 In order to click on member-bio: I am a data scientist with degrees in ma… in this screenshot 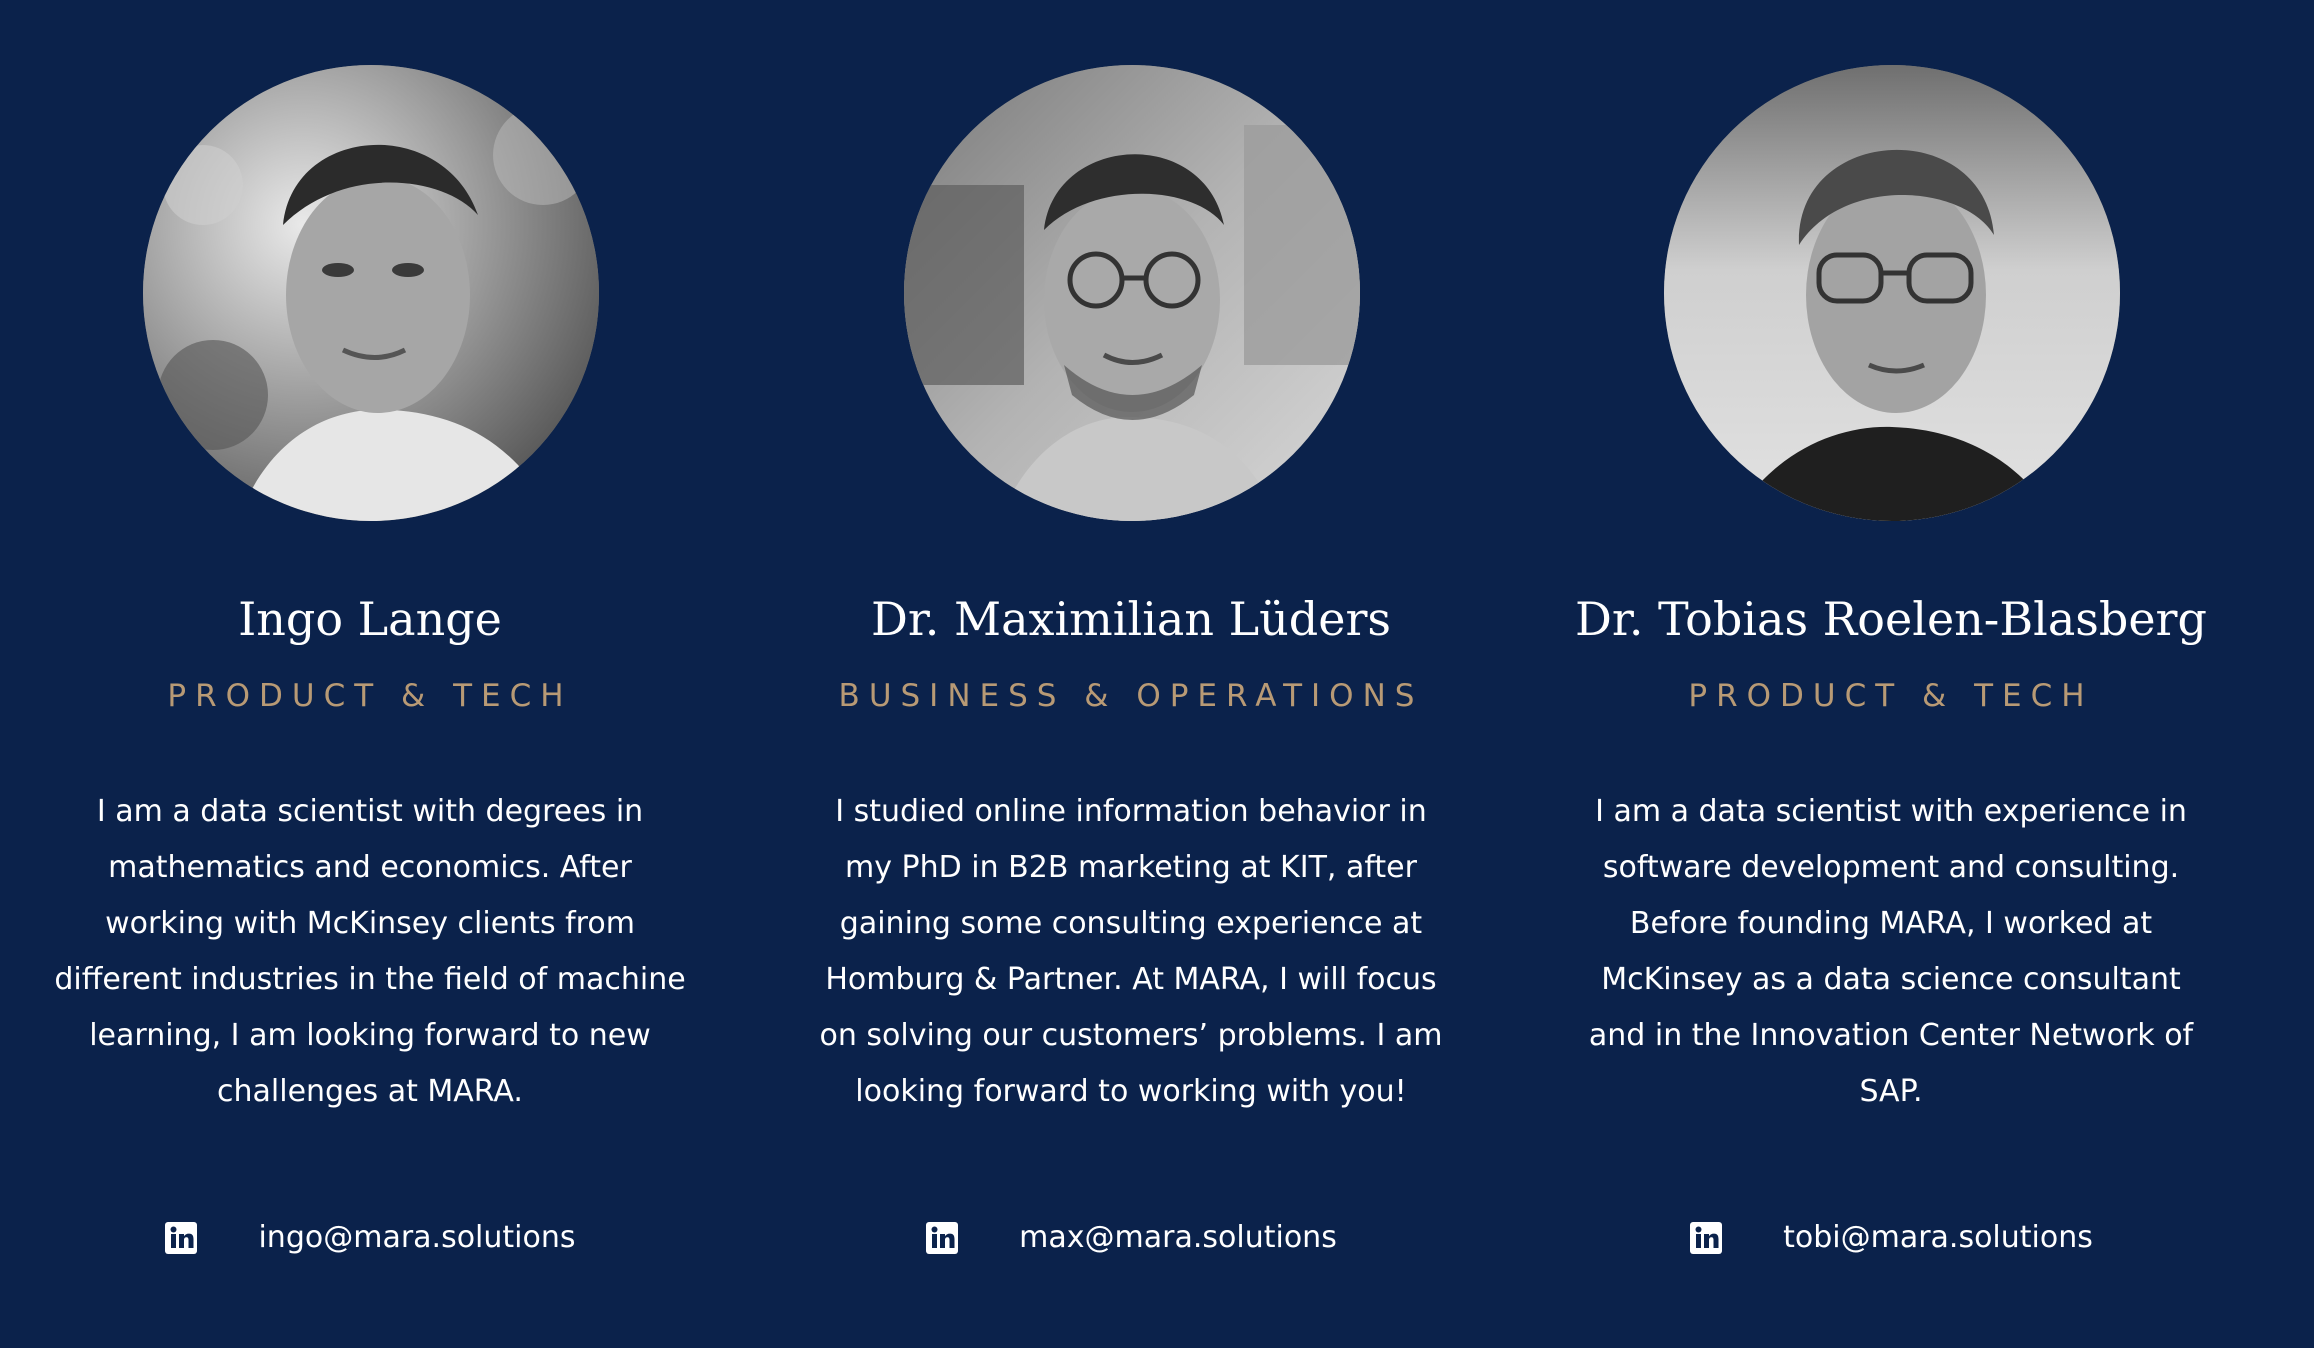, I will do `click(370, 951)`.